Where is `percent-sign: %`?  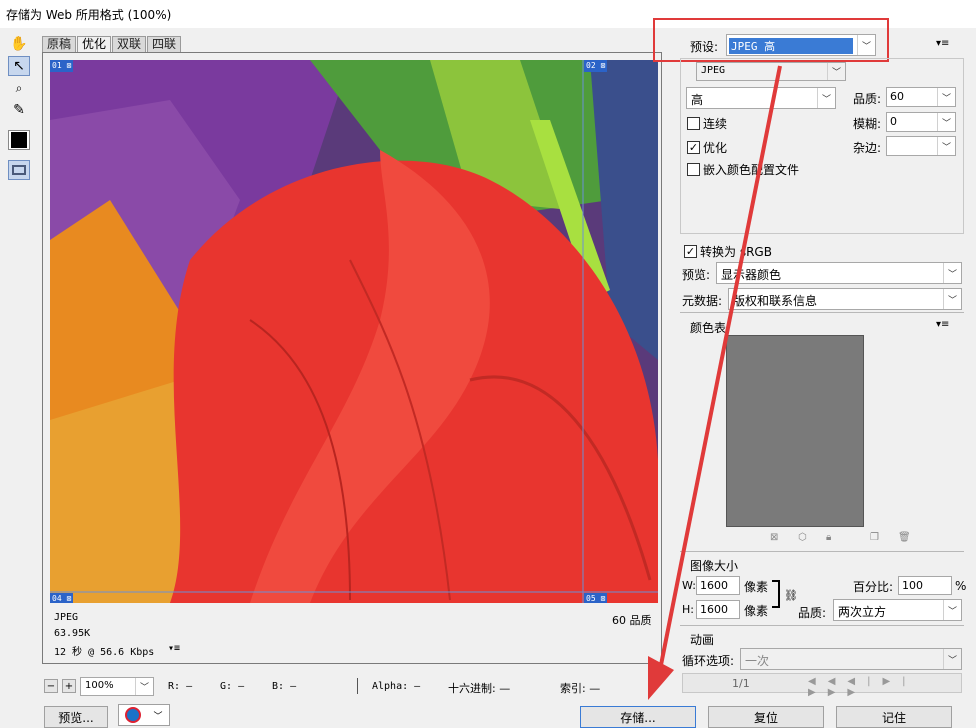
percent-sign: % is located at coordinates (961, 586).